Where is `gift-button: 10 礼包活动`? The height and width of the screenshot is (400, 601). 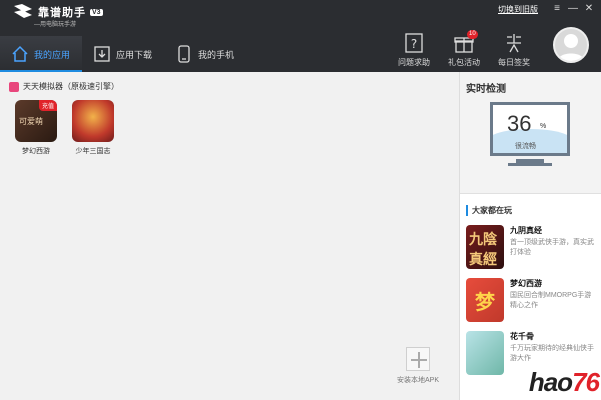
gift-button: 10 礼包活动 is located at coordinates (464, 49).